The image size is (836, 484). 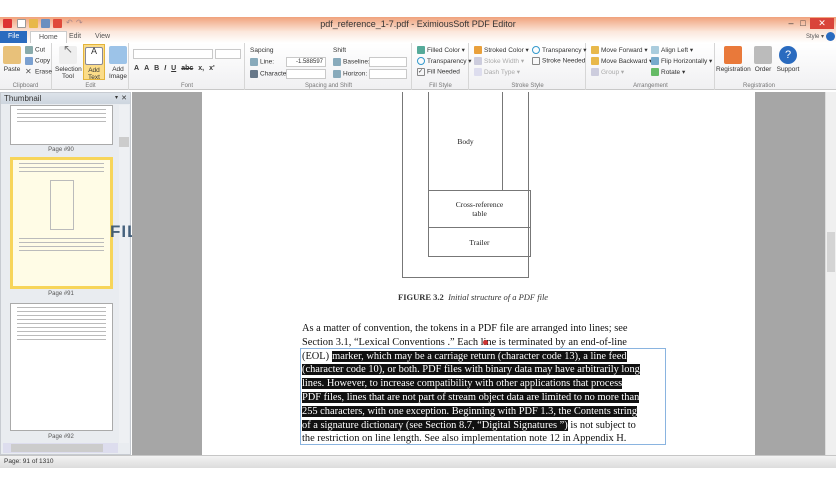 I want to click on pin-icon: ▾, so click(x=116, y=98).